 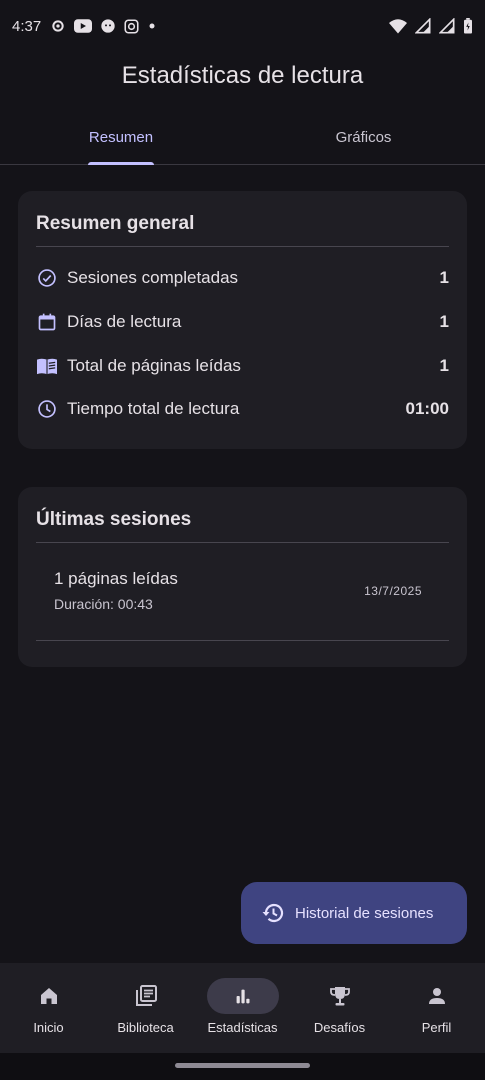 I want to click on nav-item-inicio: Inicio, so click(x=48, y=1008).